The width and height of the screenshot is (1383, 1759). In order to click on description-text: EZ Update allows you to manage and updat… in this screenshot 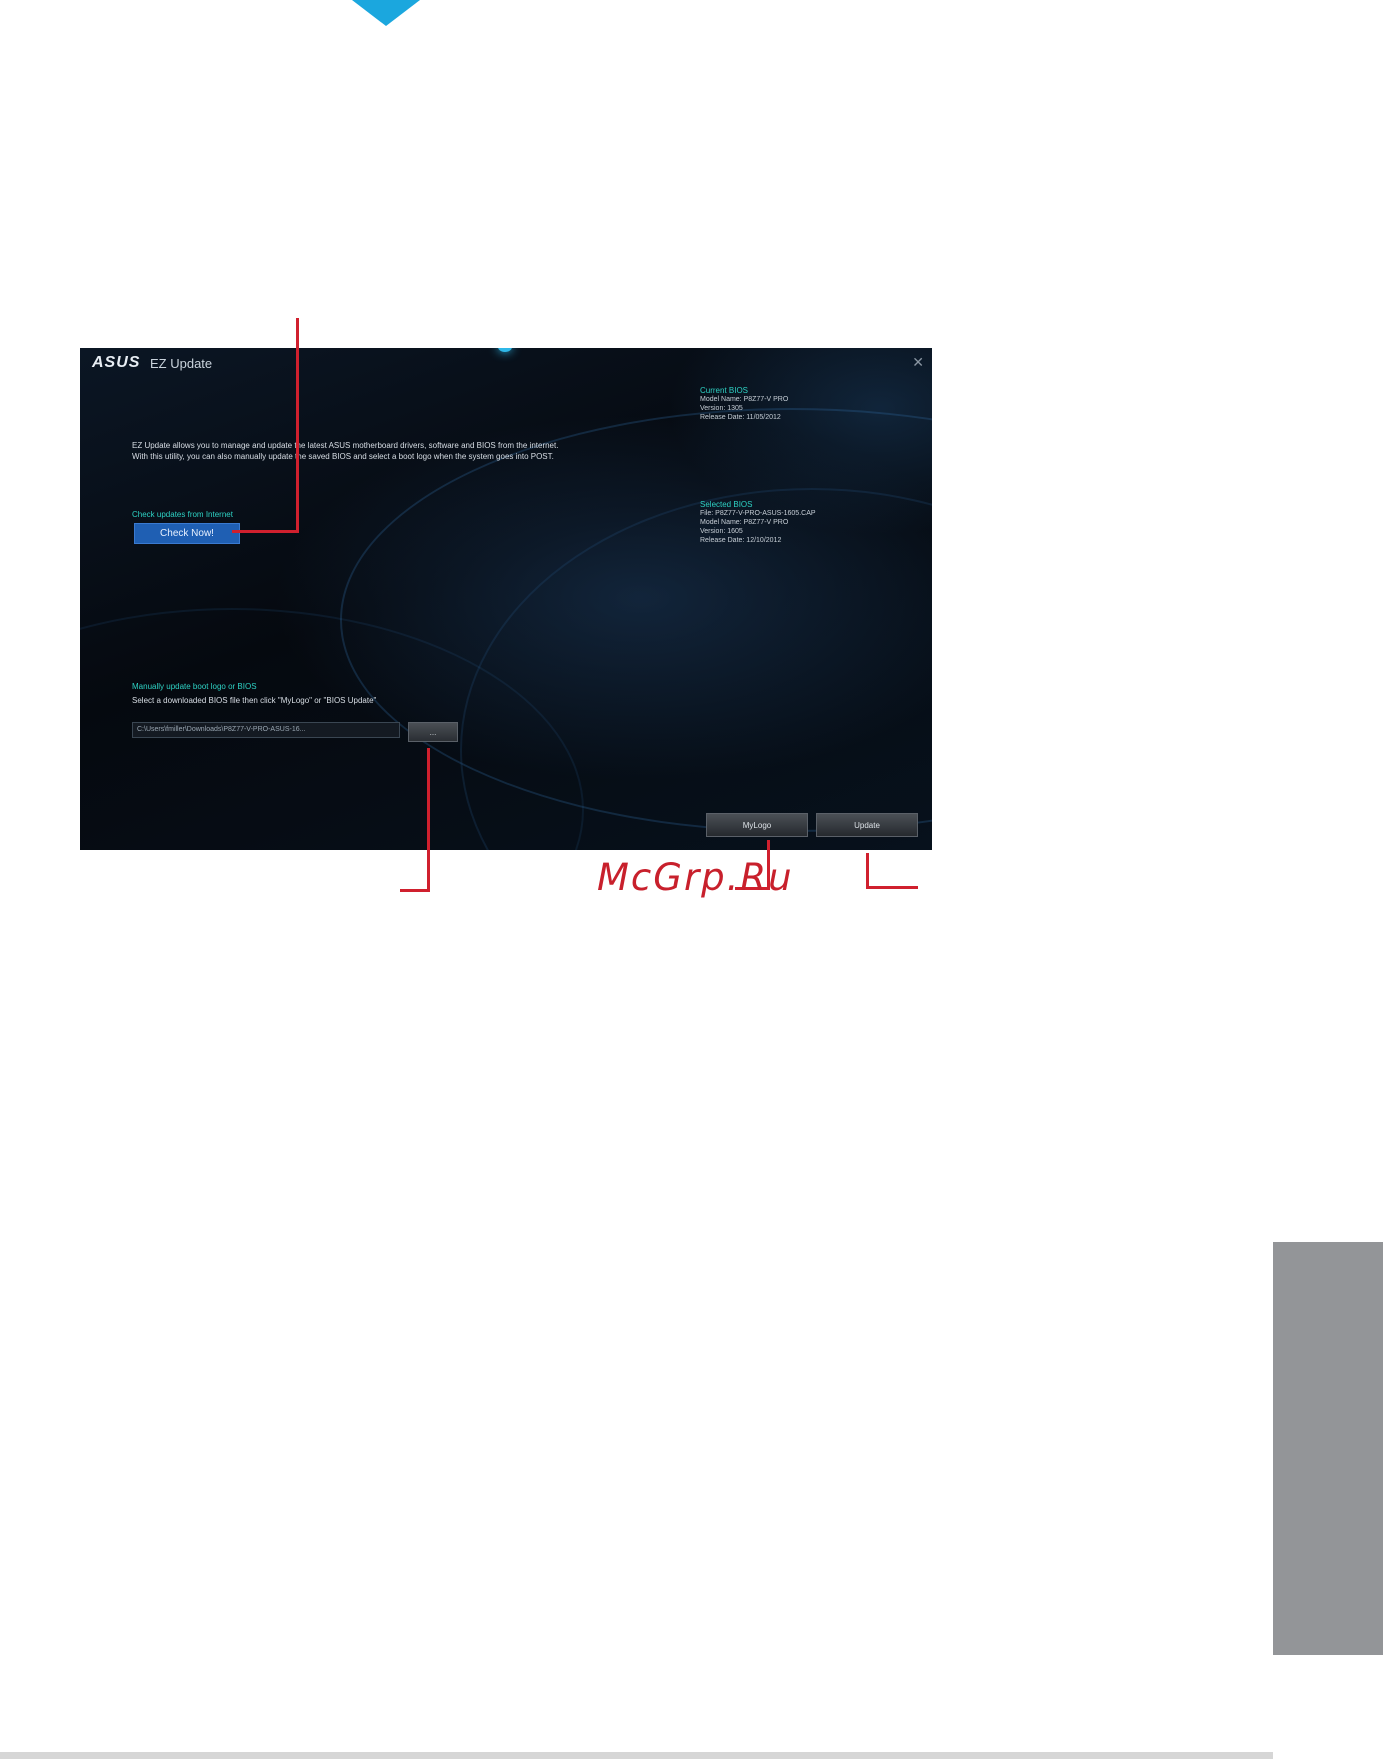, I will do `click(345, 451)`.